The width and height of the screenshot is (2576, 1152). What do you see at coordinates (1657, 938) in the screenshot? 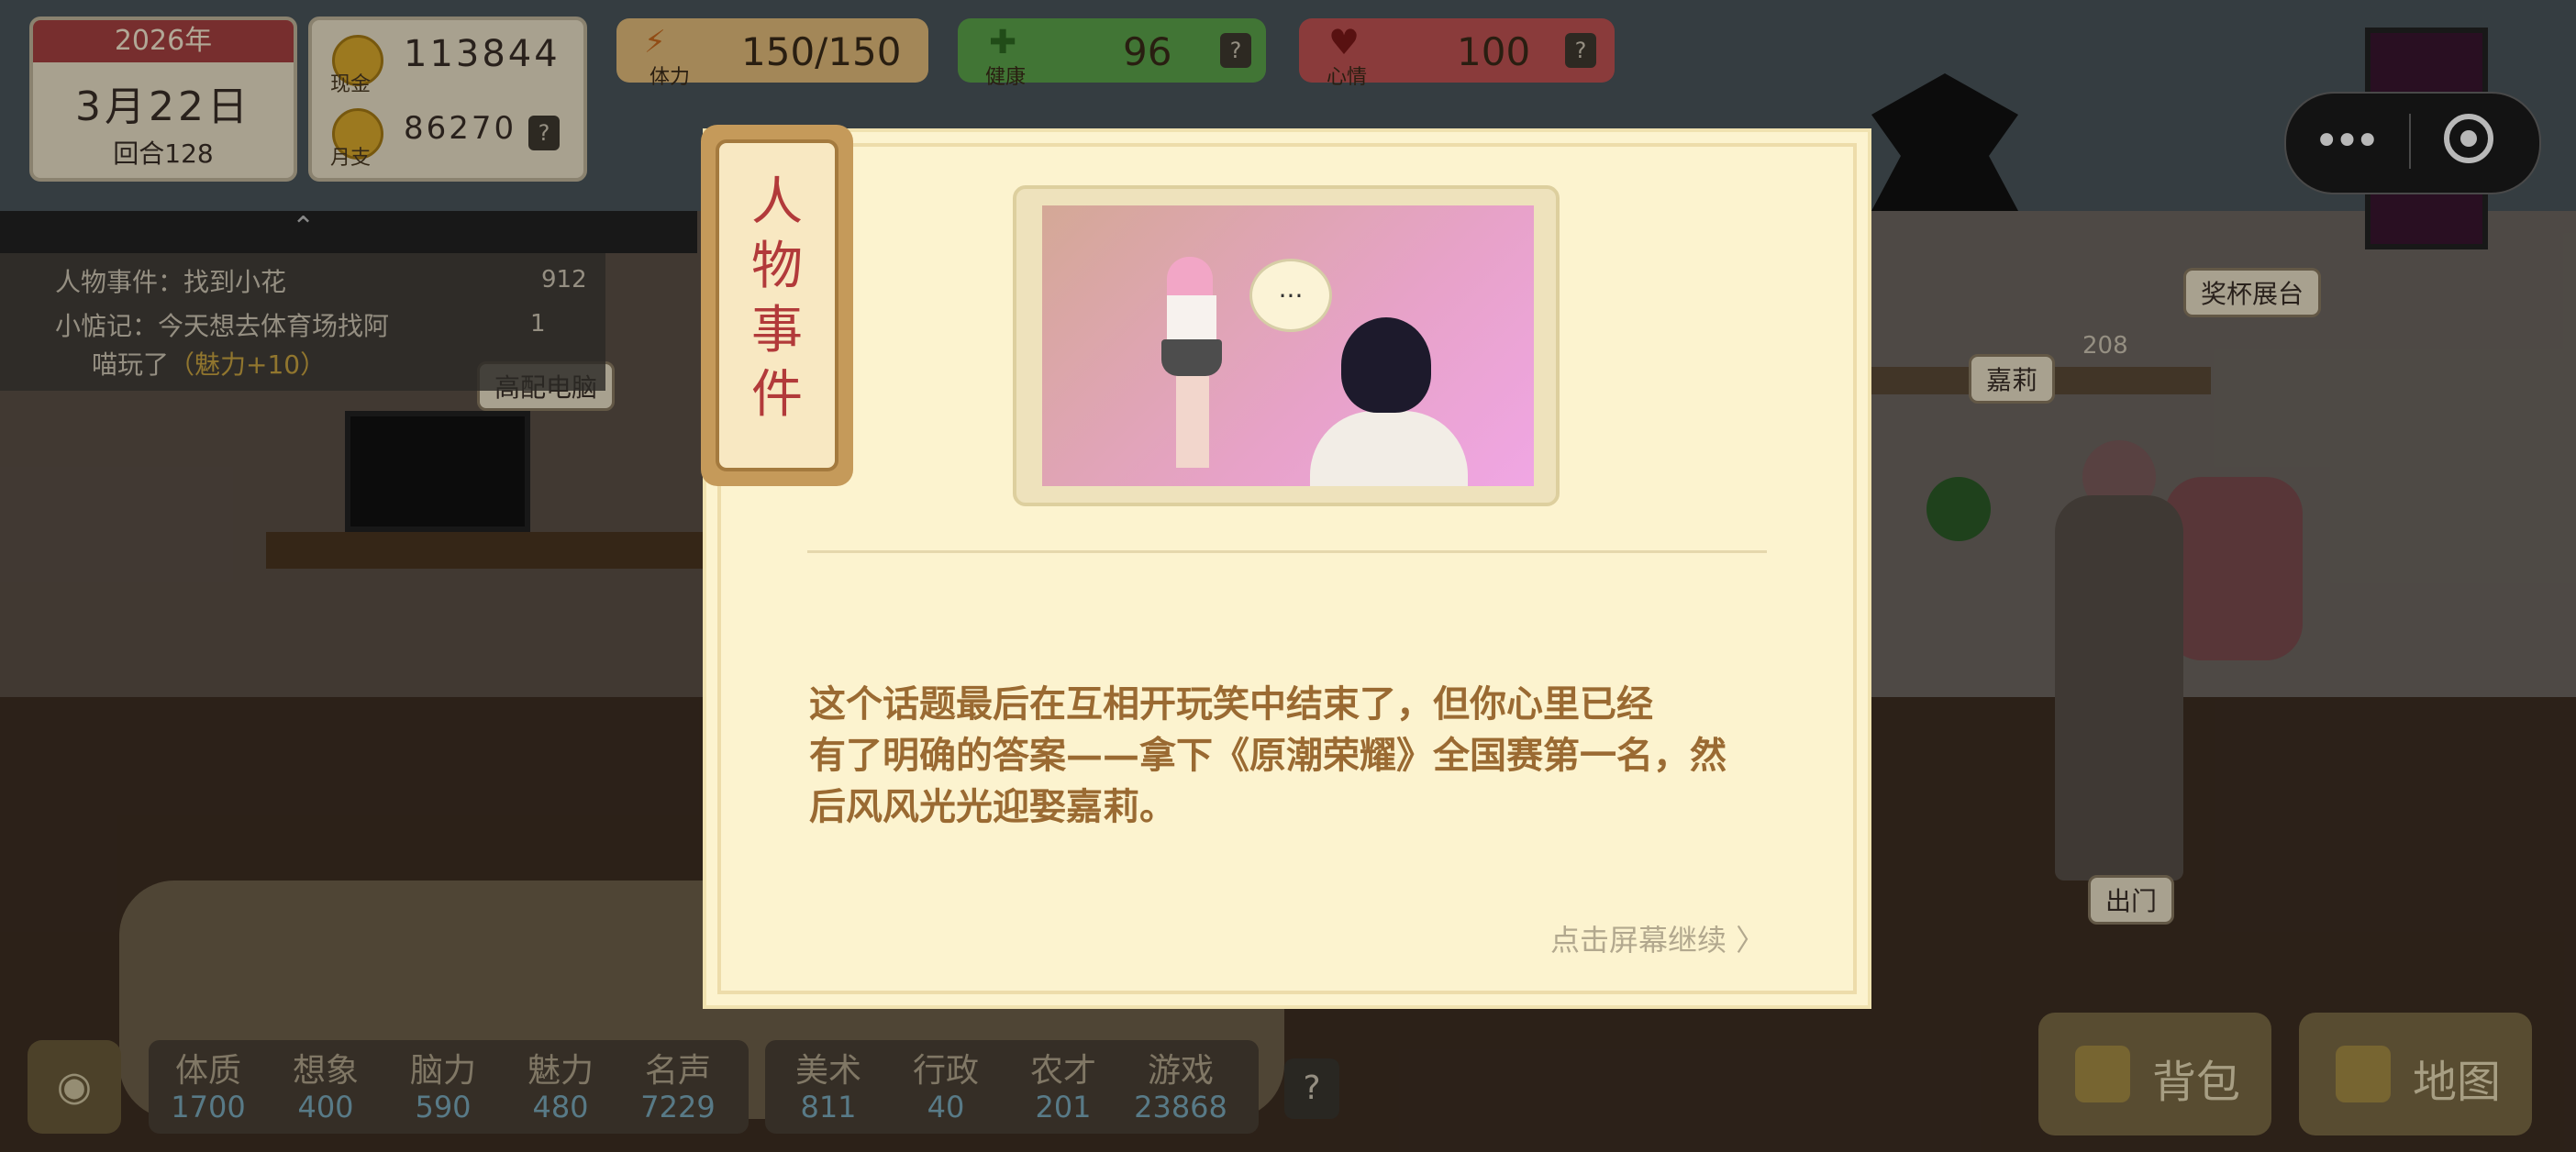
I see `continue-hint: 点击屏幕继续 〉` at bounding box center [1657, 938].